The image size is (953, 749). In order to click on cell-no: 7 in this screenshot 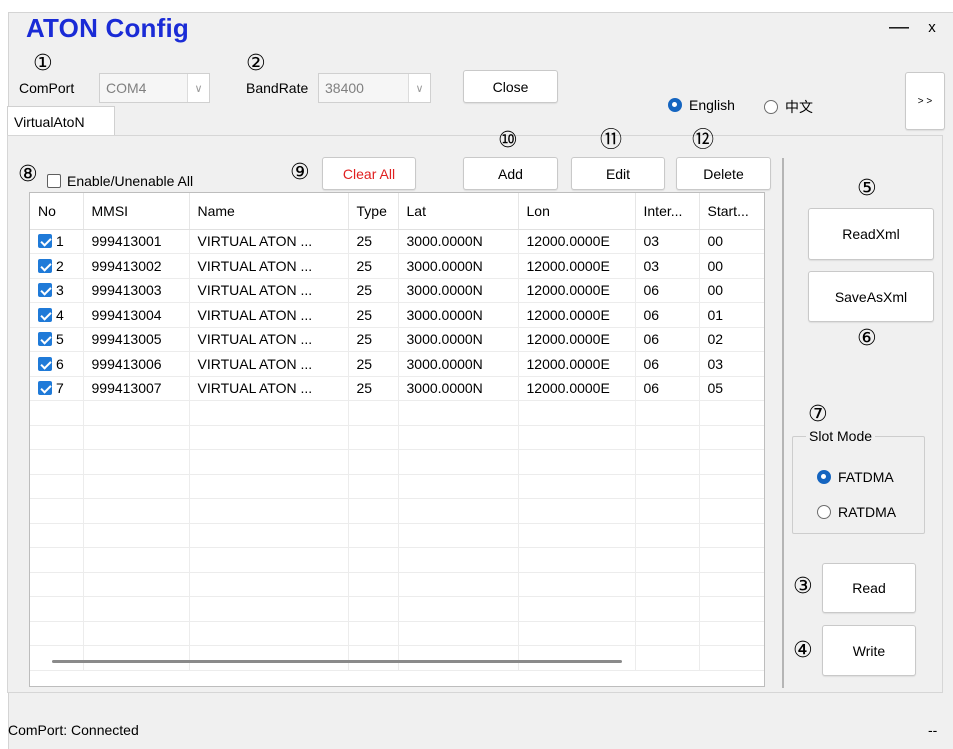, I will do `click(57, 388)`.